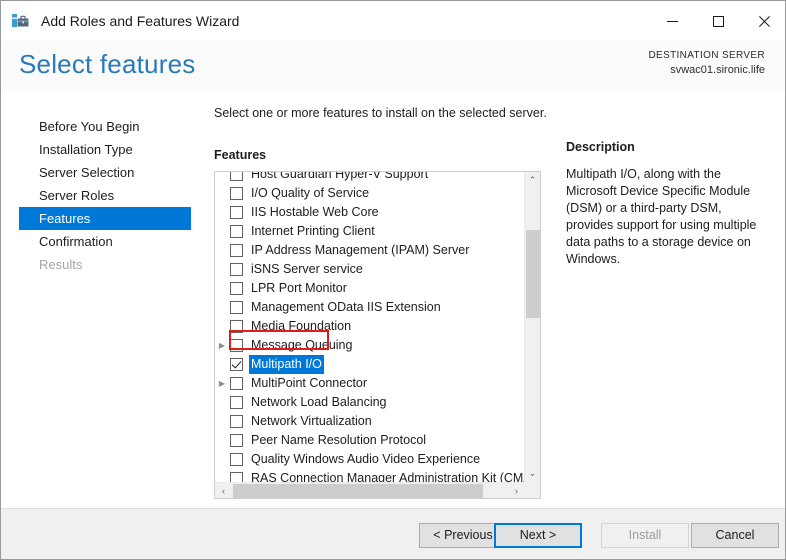  What do you see at coordinates (370, 269) in the screenshot?
I see `feature-row: iSNS Server service` at bounding box center [370, 269].